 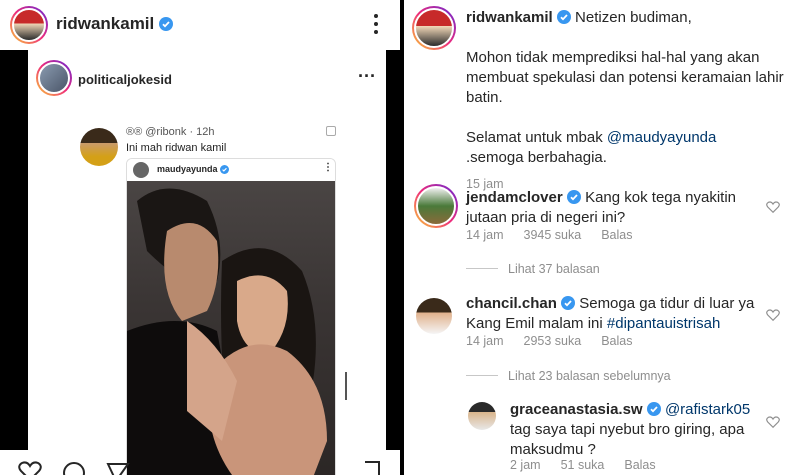 What do you see at coordinates (377, 25) in the screenshot?
I see `more-options-icon` at bounding box center [377, 25].